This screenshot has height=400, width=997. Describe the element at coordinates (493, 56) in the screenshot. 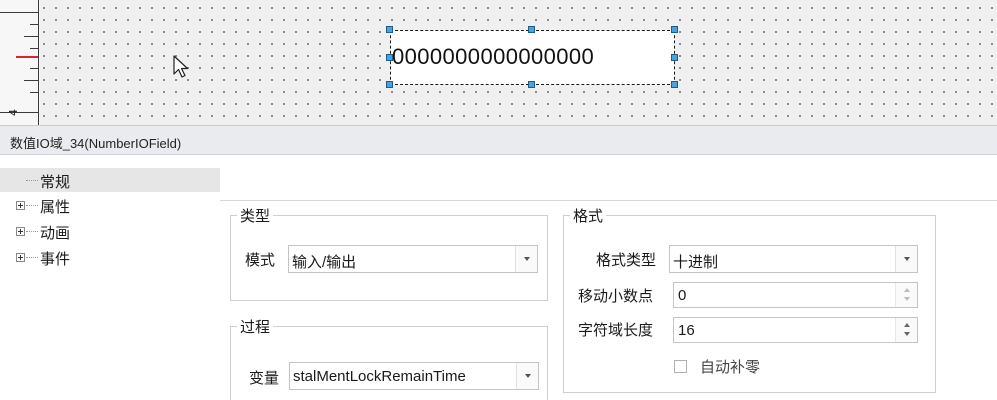

I see `number-io-field-value: 0000000000000000` at that location.